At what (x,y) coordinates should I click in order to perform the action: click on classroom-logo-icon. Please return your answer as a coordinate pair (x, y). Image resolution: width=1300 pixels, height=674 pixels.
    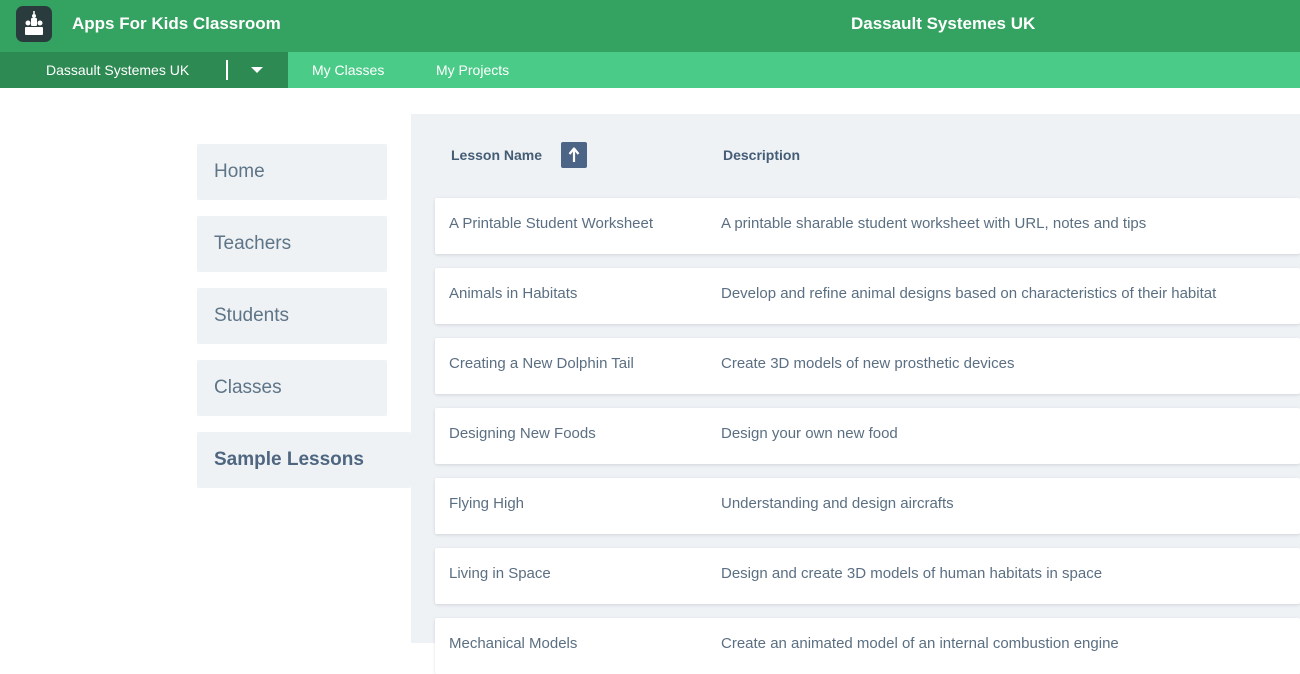
    Looking at the image, I should click on (34, 24).